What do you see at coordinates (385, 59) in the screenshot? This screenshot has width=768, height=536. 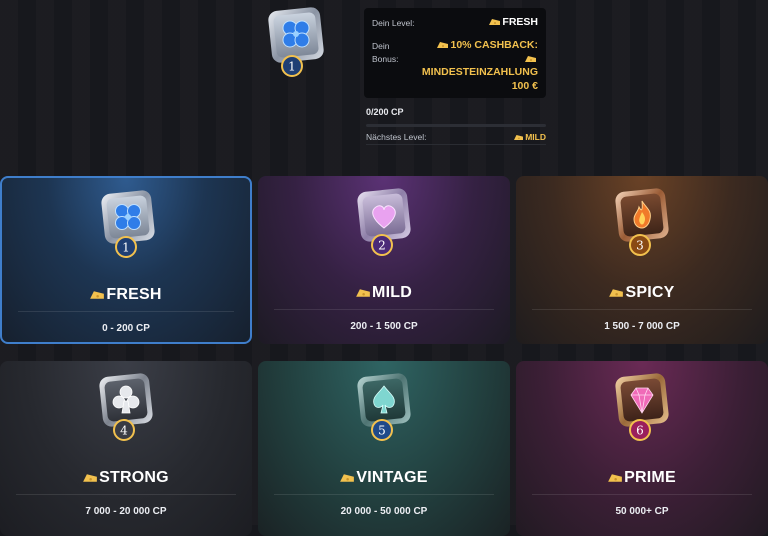 I see `bonus-label-line2: Bonus:` at bounding box center [385, 59].